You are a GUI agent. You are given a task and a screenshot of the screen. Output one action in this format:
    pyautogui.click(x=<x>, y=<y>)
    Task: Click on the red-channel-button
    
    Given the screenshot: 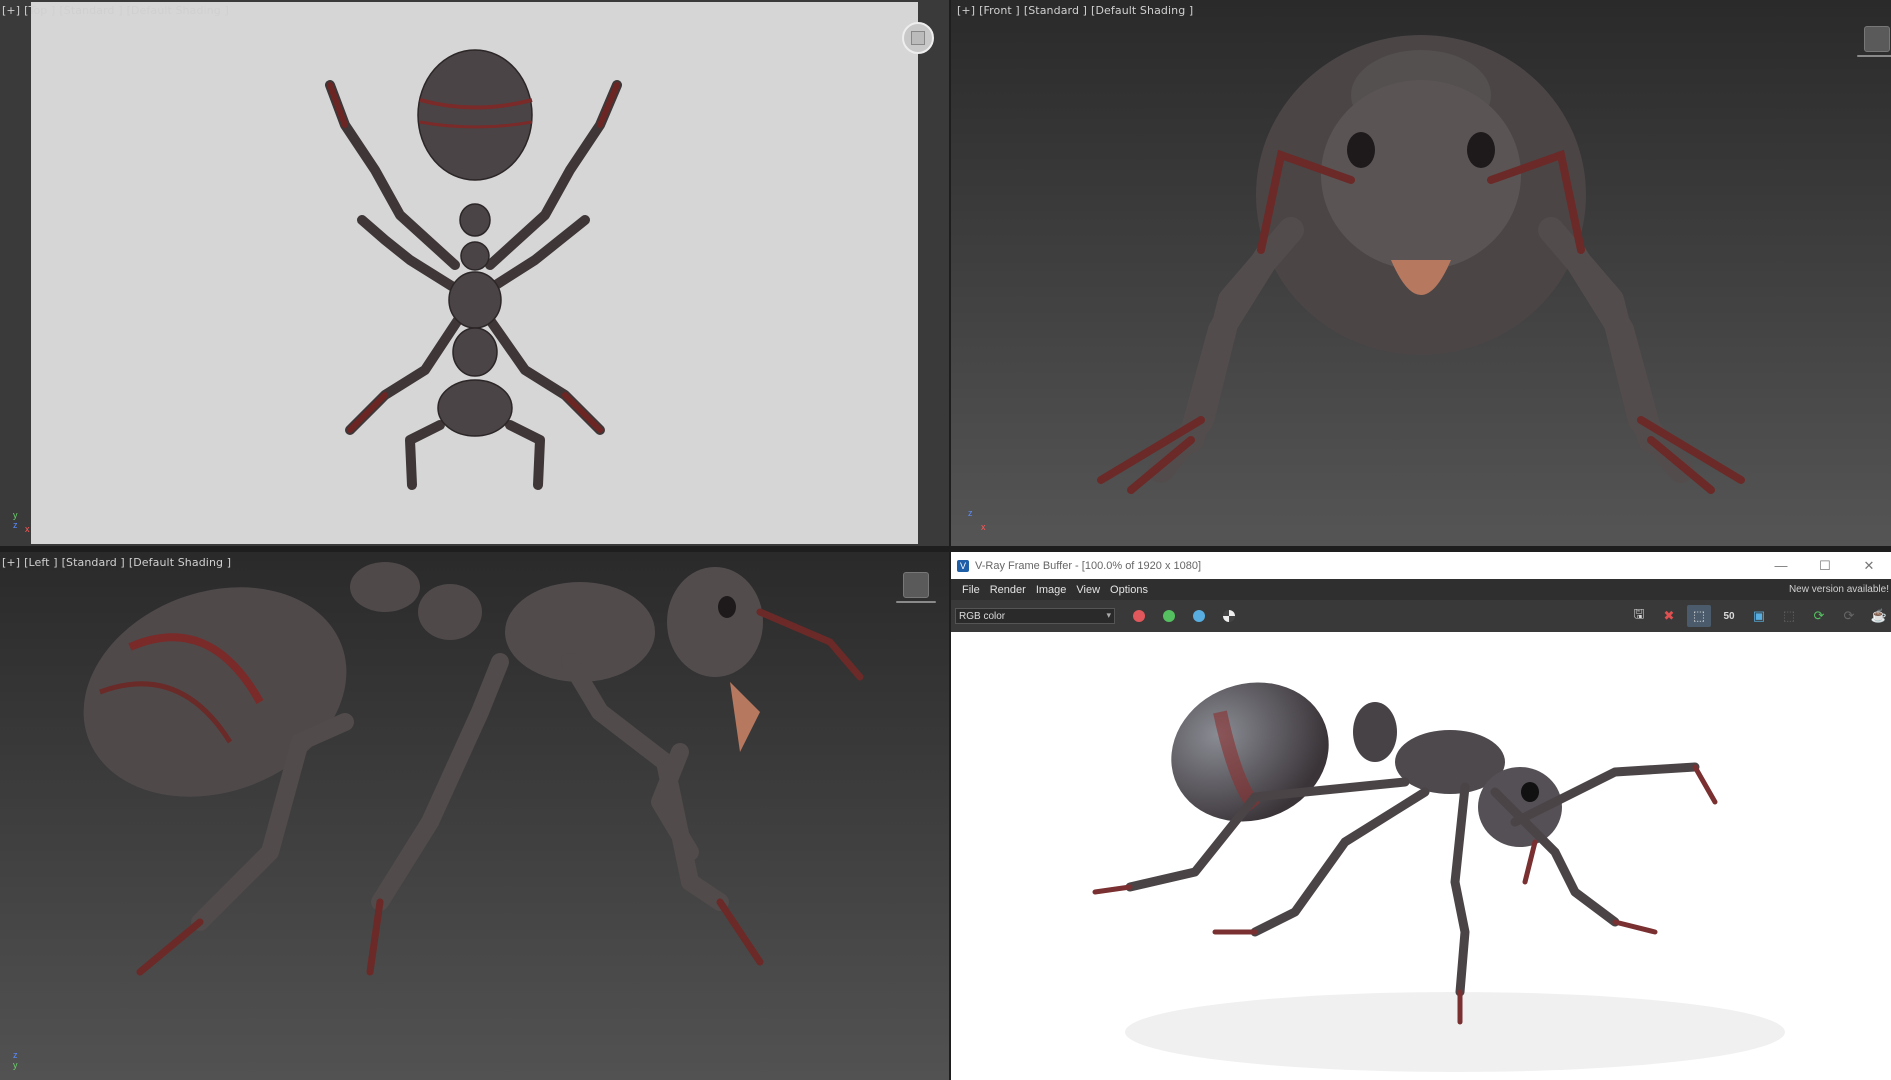 What is the action you would take?
    pyautogui.click(x=1139, y=616)
    